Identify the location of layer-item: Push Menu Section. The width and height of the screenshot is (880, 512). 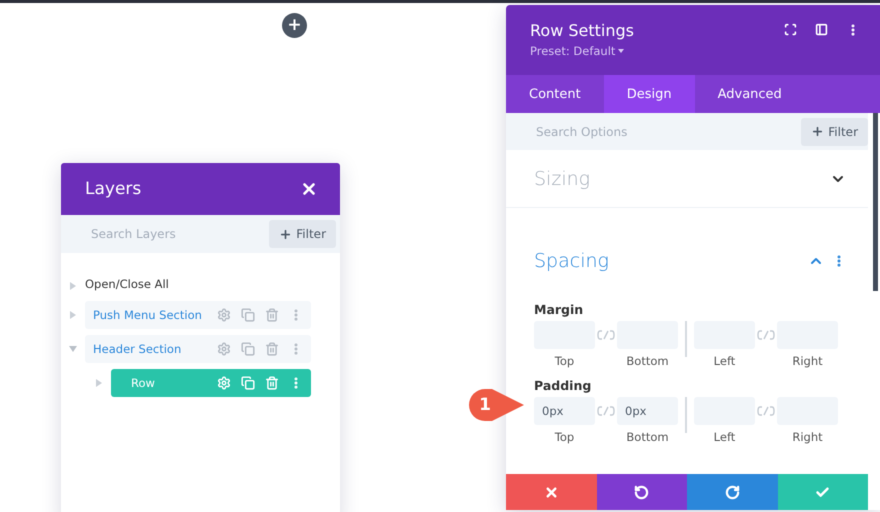
(198, 315).